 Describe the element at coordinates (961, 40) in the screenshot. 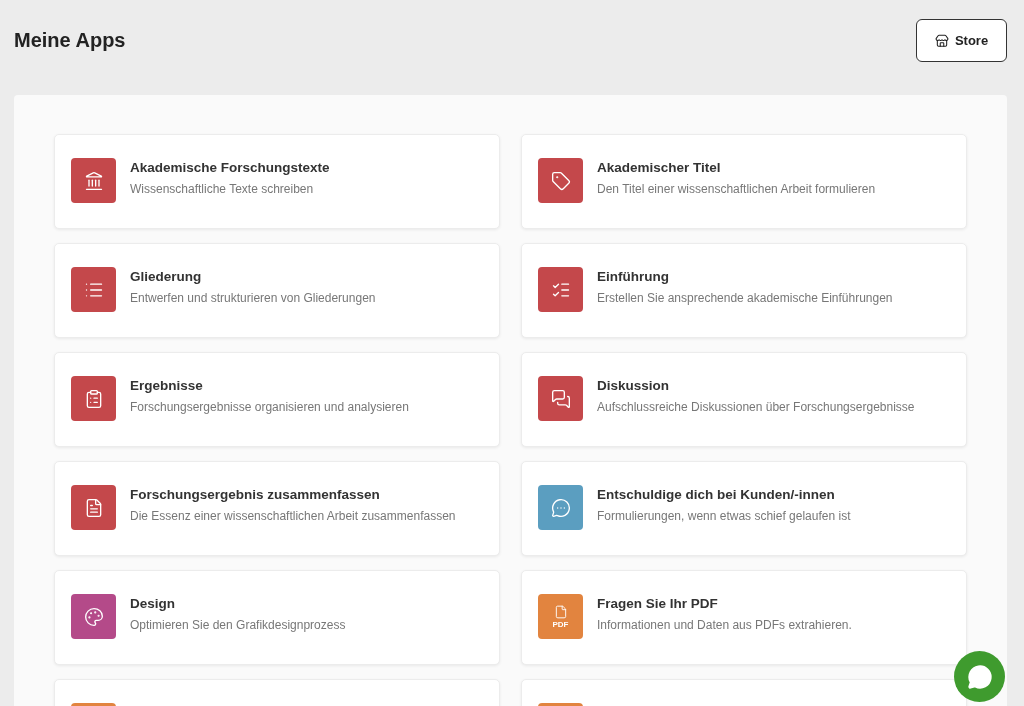

I see `store-button: Store` at that location.